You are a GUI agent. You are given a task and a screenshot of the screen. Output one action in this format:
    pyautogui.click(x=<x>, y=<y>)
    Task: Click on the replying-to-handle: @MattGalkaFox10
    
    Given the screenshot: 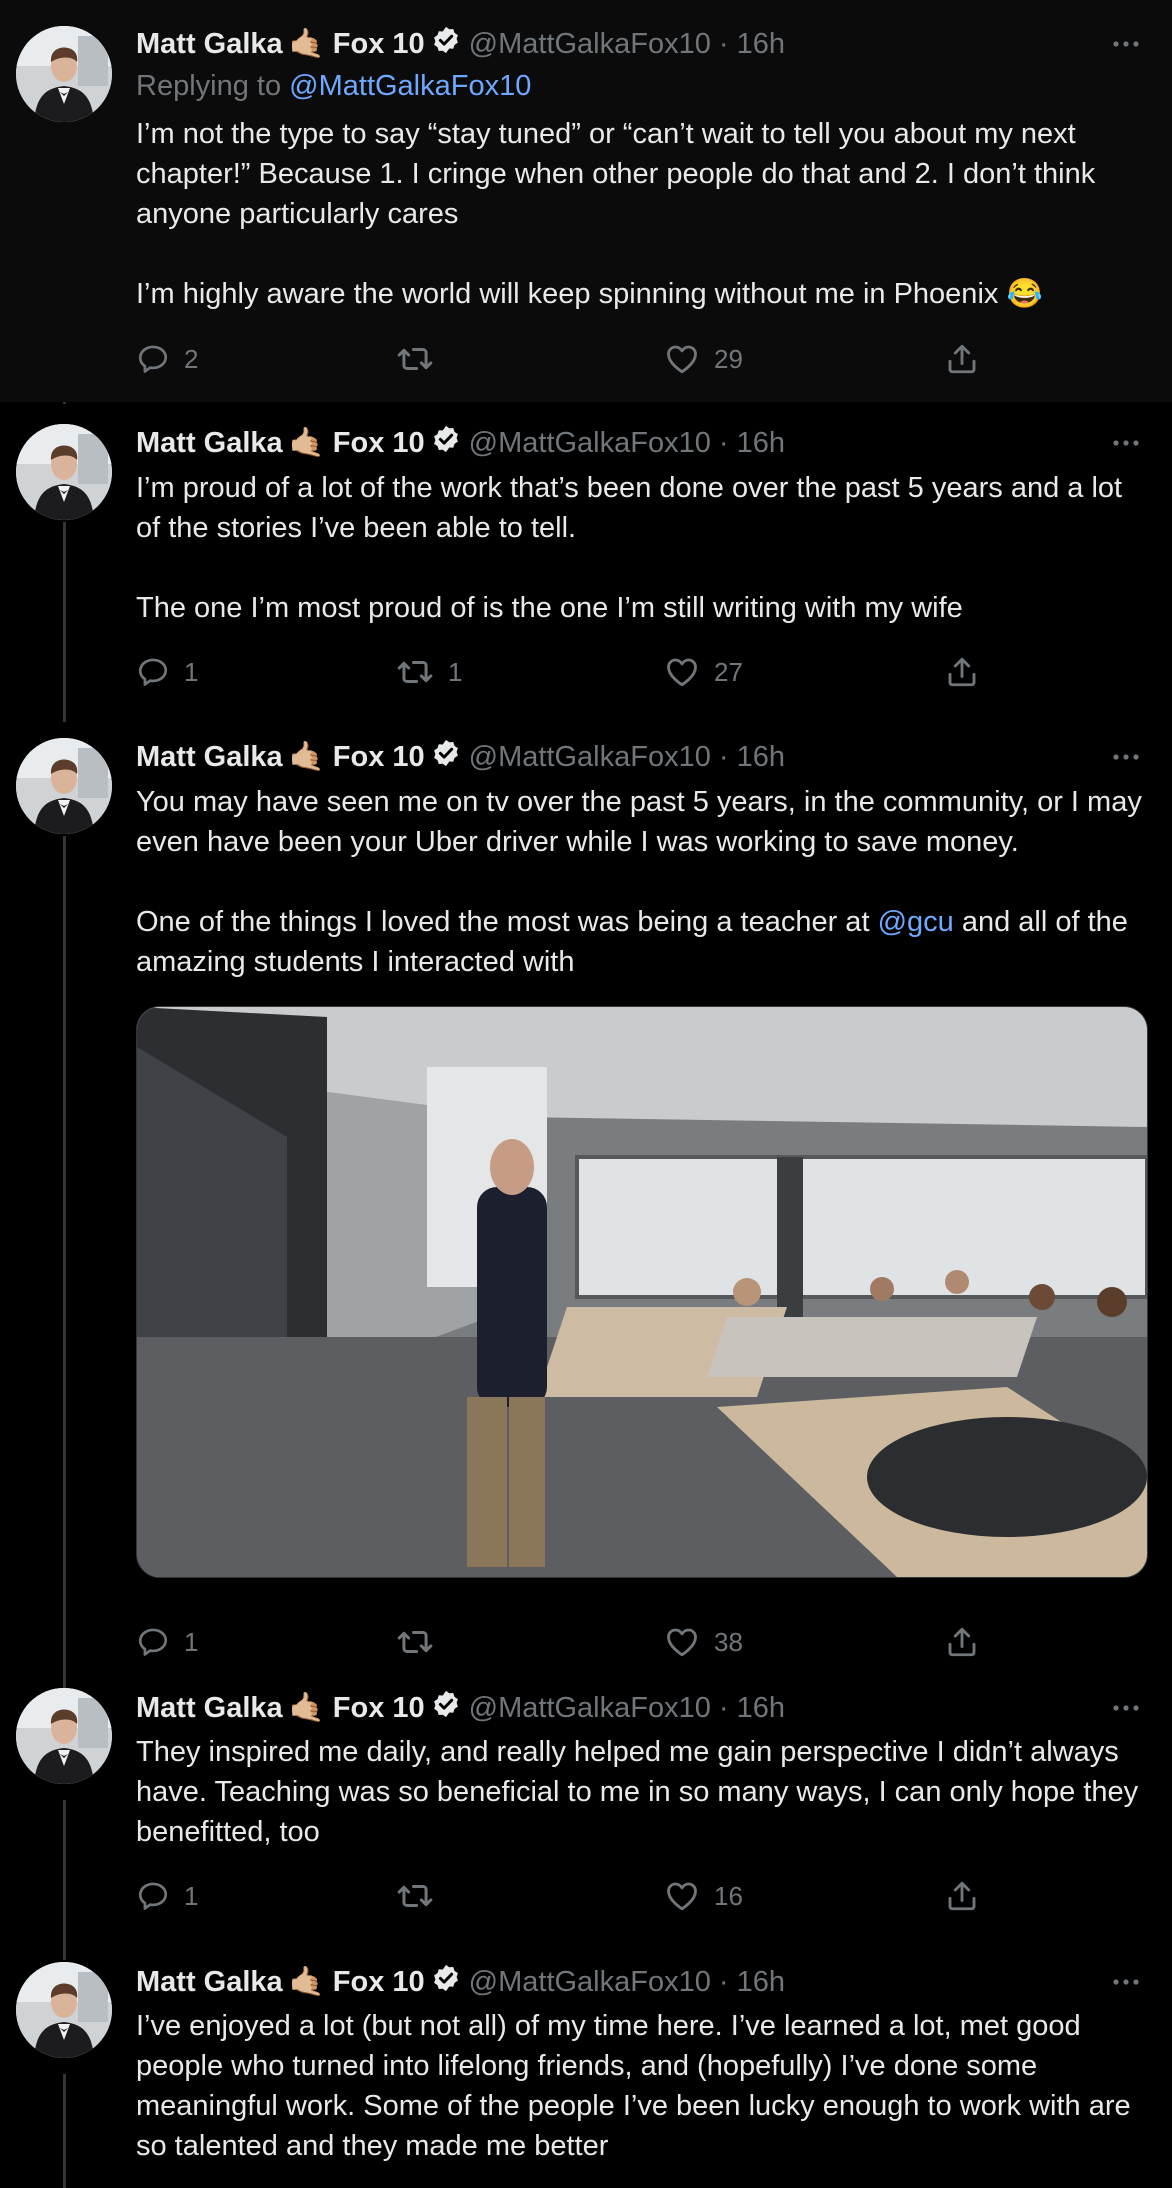 What is the action you would take?
    pyautogui.click(x=410, y=86)
    